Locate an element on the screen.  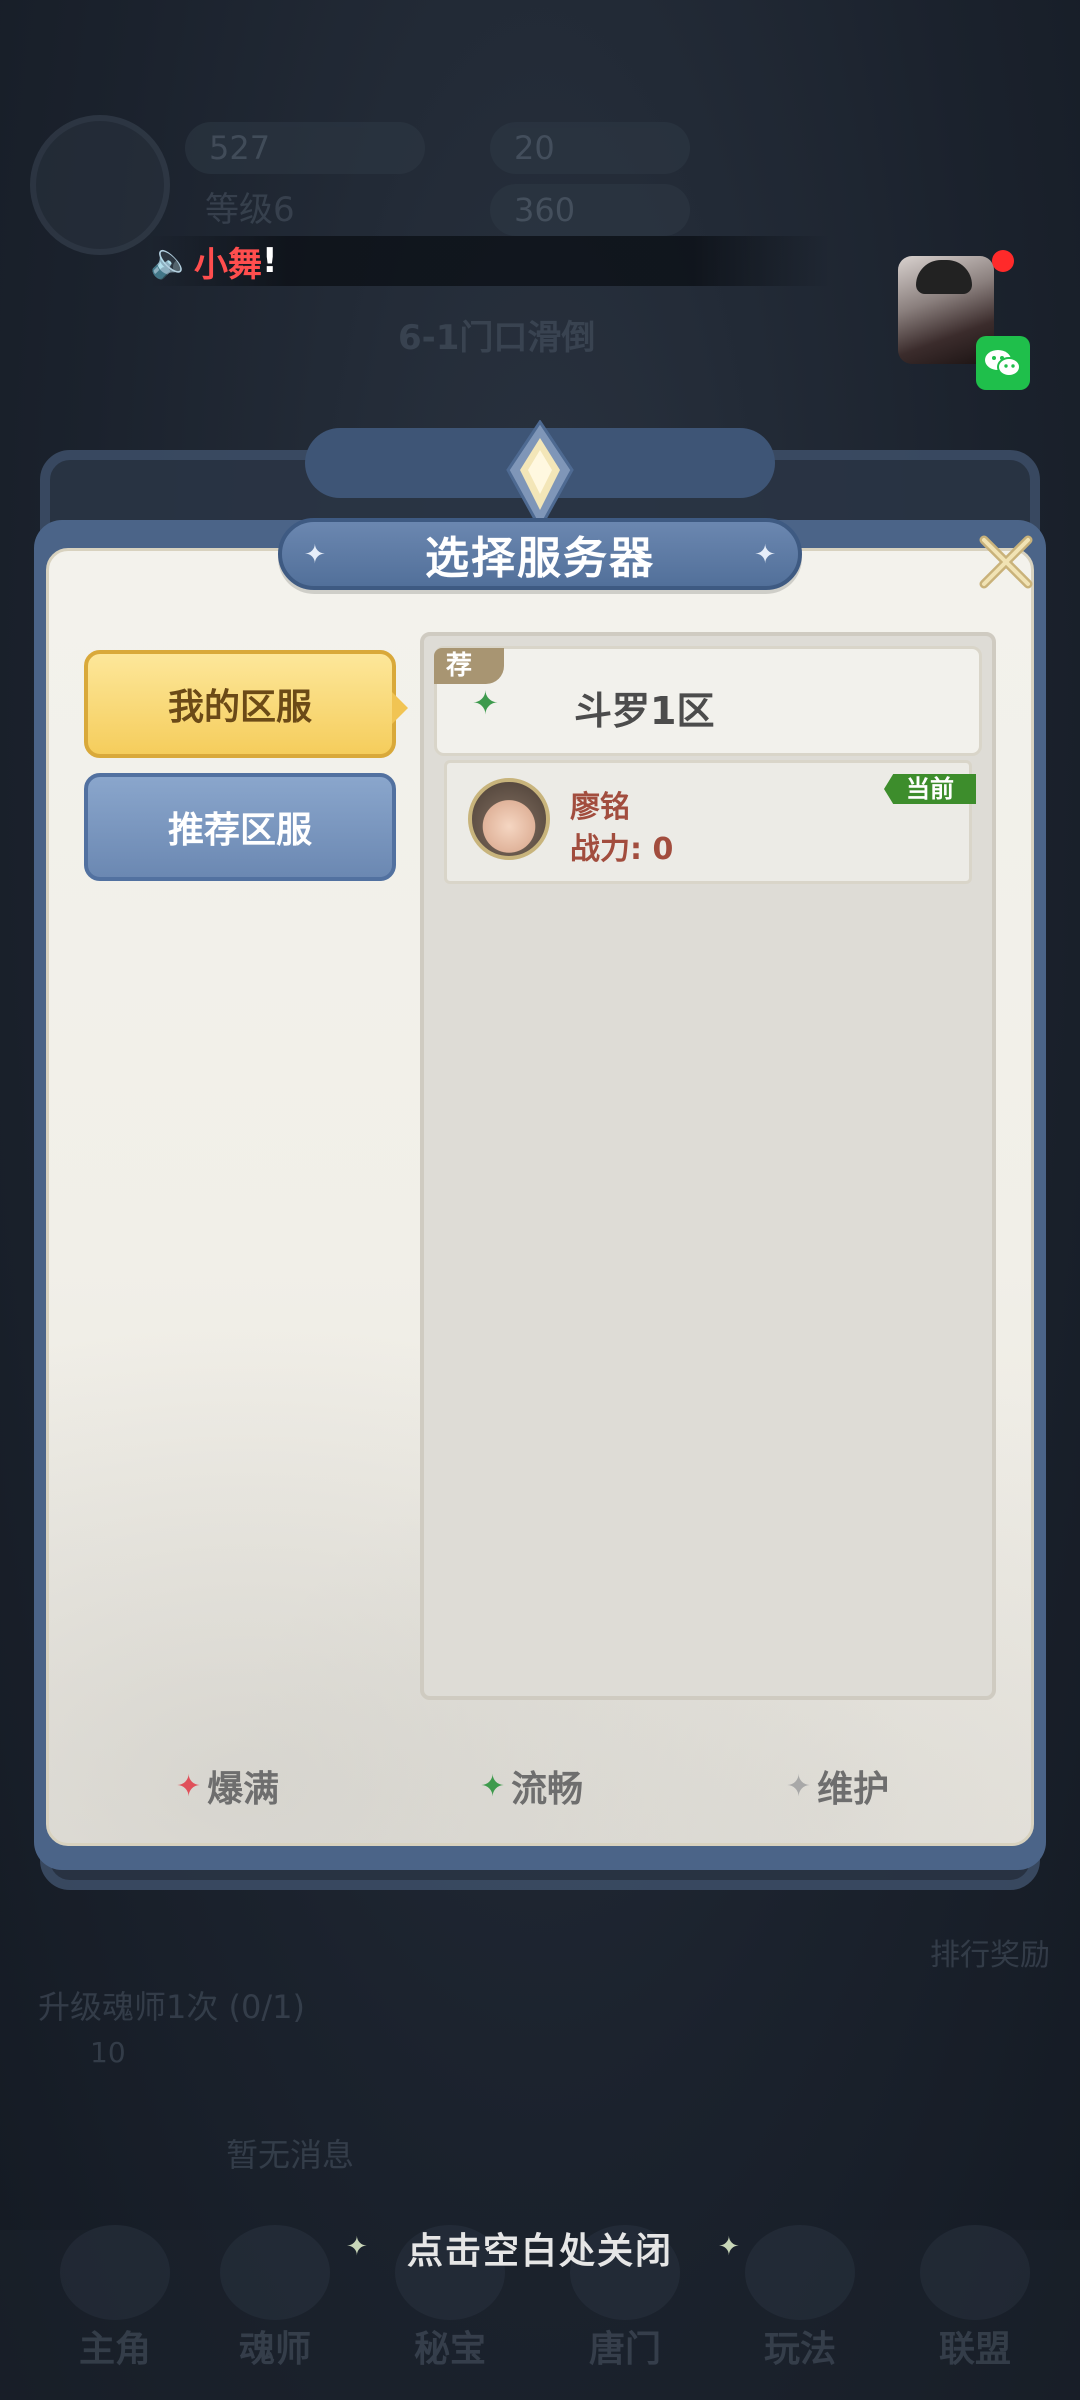
legend-smooth: ✦ 流畅 is located at coordinates (531, 1786).